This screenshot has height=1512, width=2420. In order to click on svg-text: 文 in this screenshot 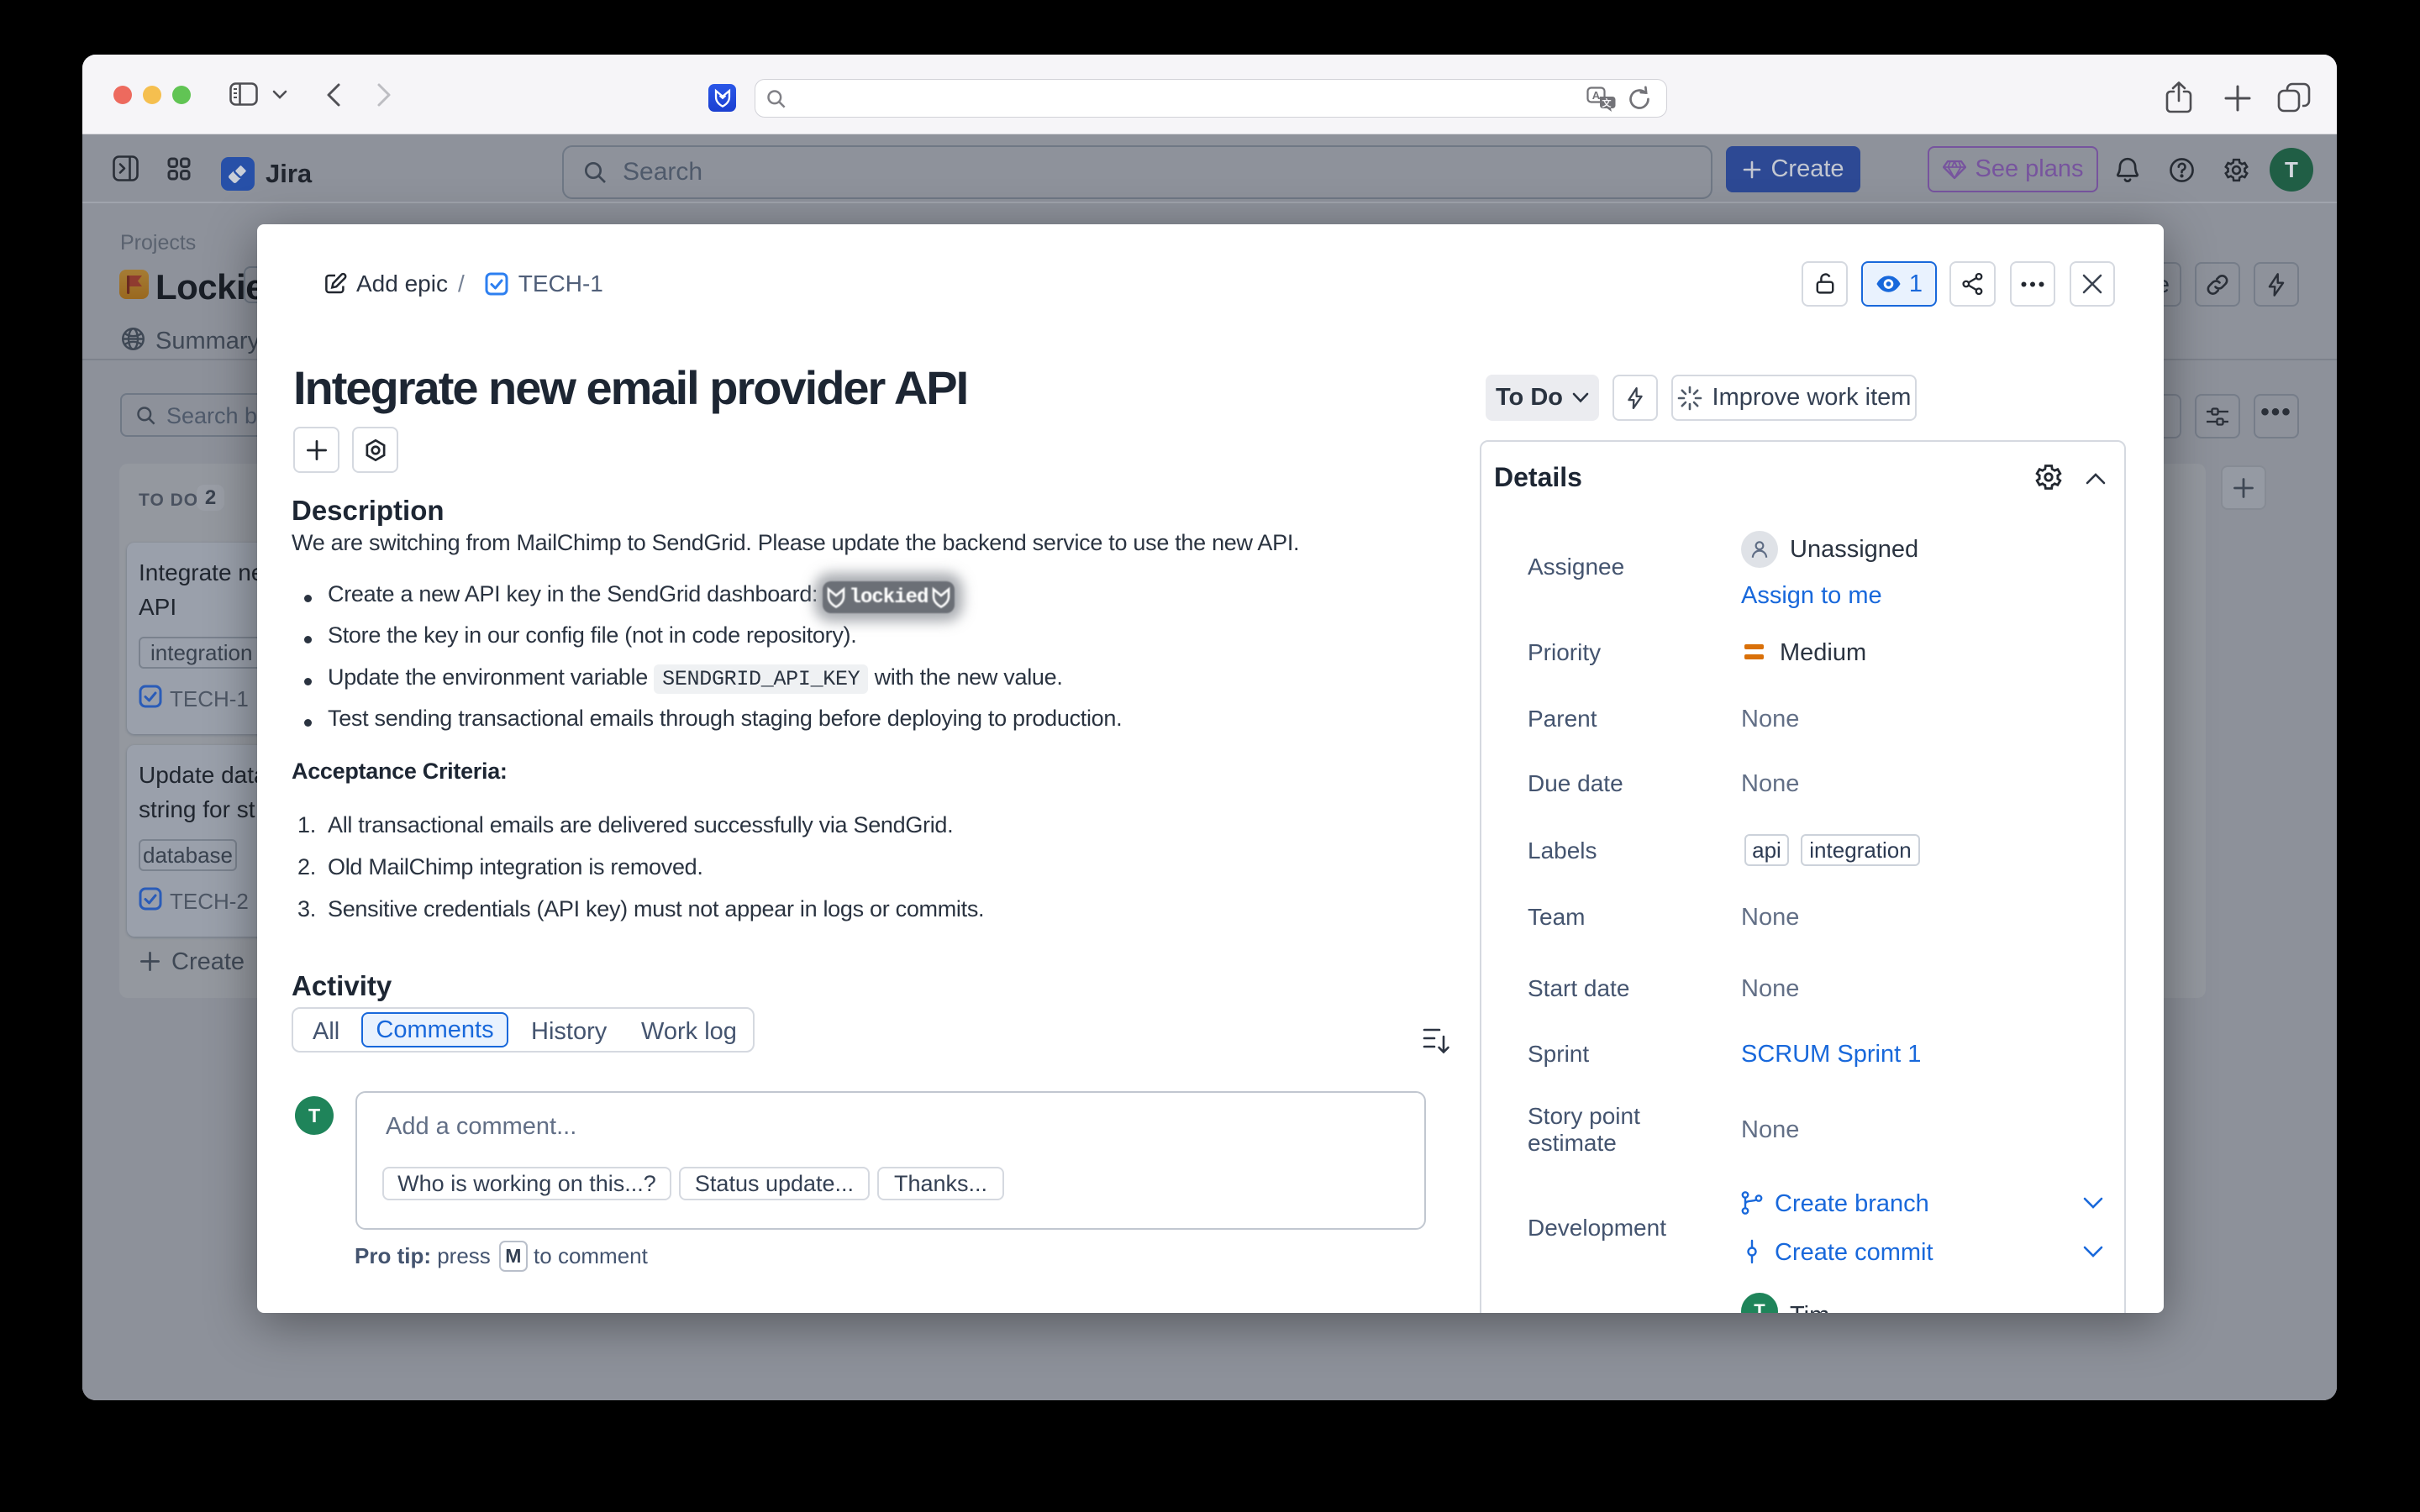, I will do `click(1607, 103)`.